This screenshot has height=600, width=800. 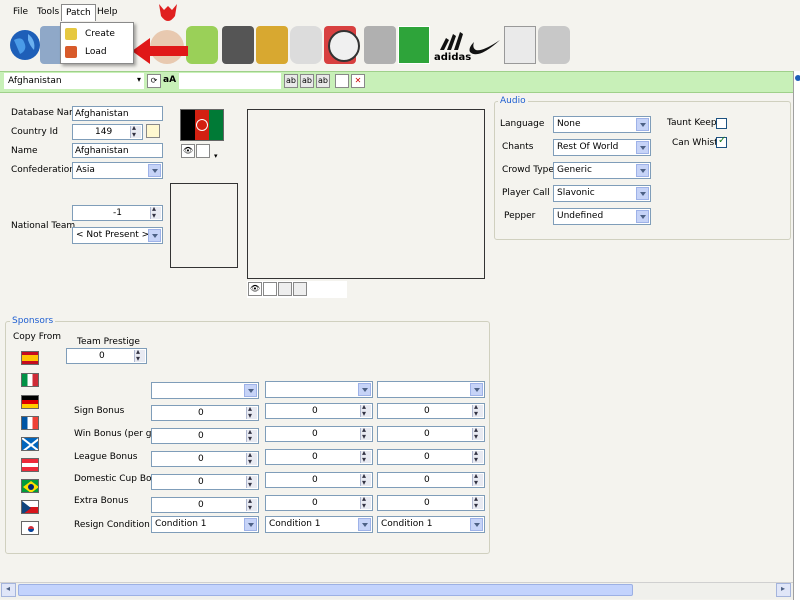 What do you see at coordinates (342, 81) in the screenshot?
I see `new-doc-icon` at bounding box center [342, 81].